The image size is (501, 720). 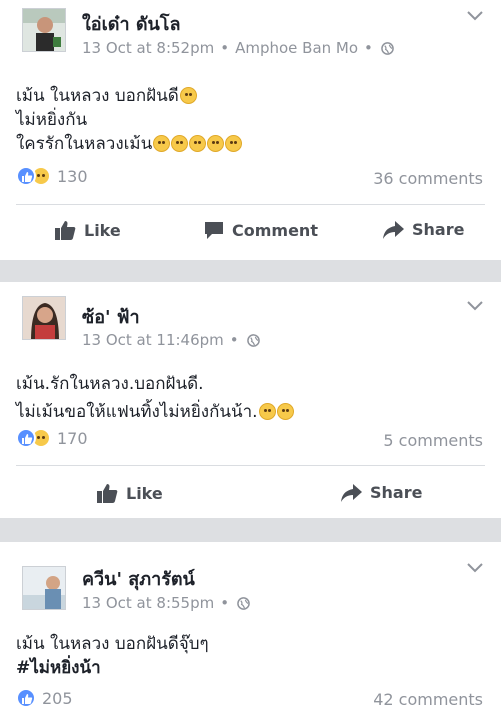 What do you see at coordinates (110, 384) in the screenshot?
I see `post-text-line: เม้น.รักในหลวง.บอกฝันดี.` at bounding box center [110, 384].